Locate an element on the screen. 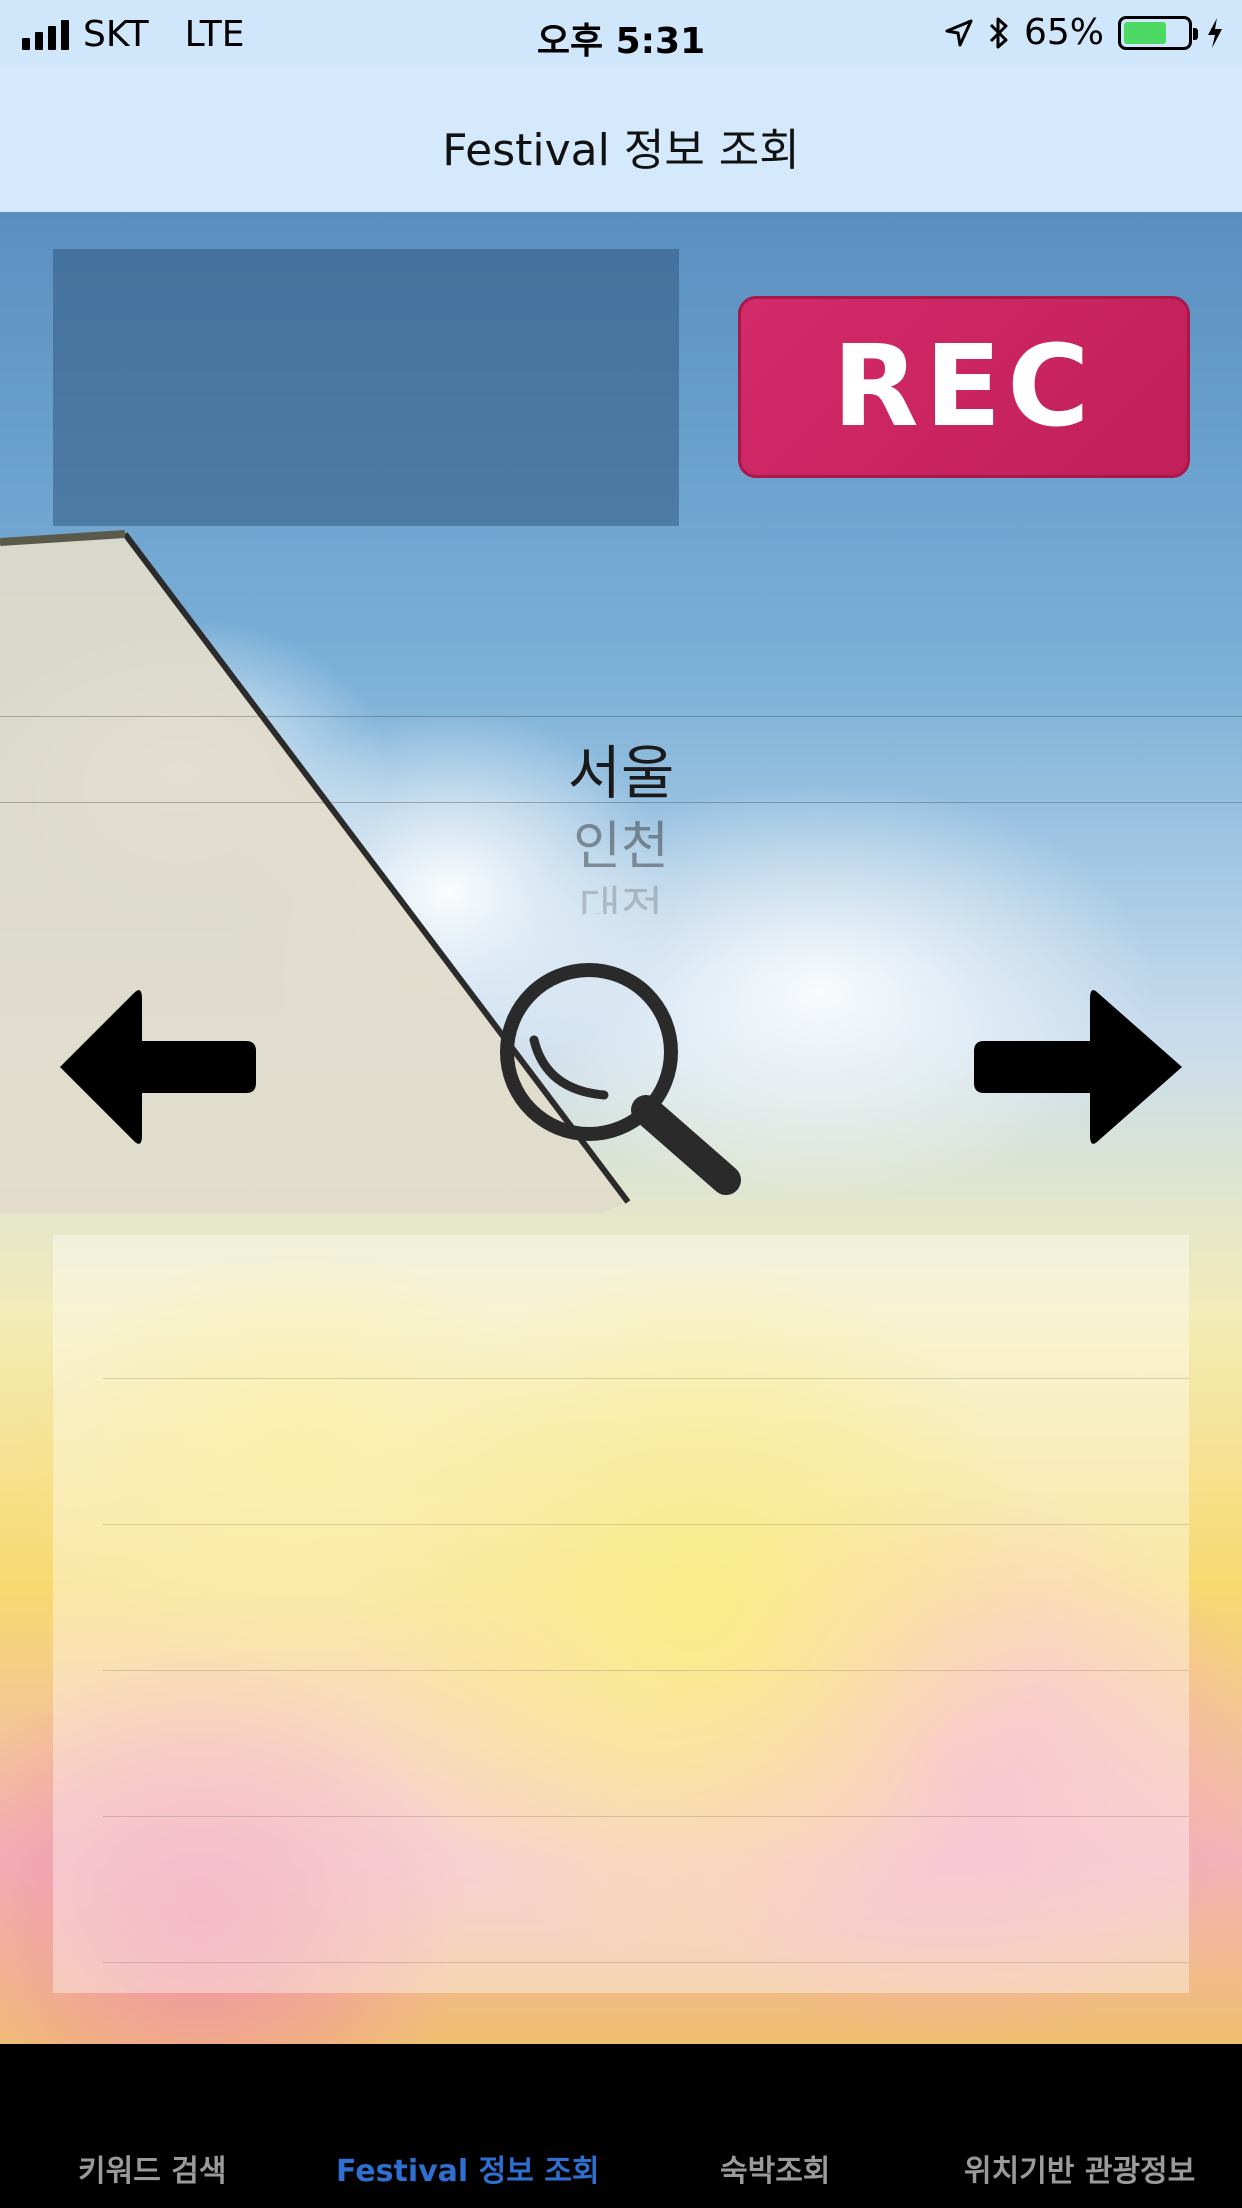  next-button is located at coordinates (1081, 1069).